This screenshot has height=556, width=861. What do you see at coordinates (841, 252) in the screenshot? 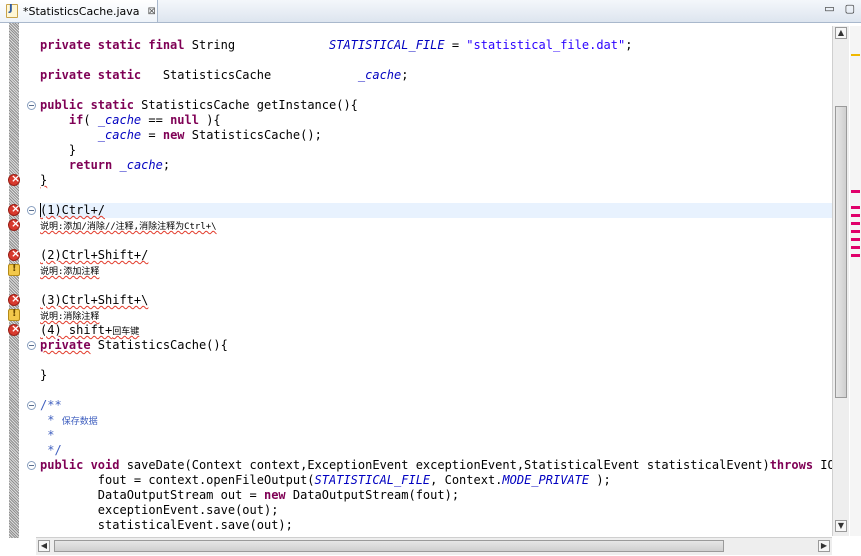
I see `vertical-scroll-thumb` at bounding box center [841, 252].